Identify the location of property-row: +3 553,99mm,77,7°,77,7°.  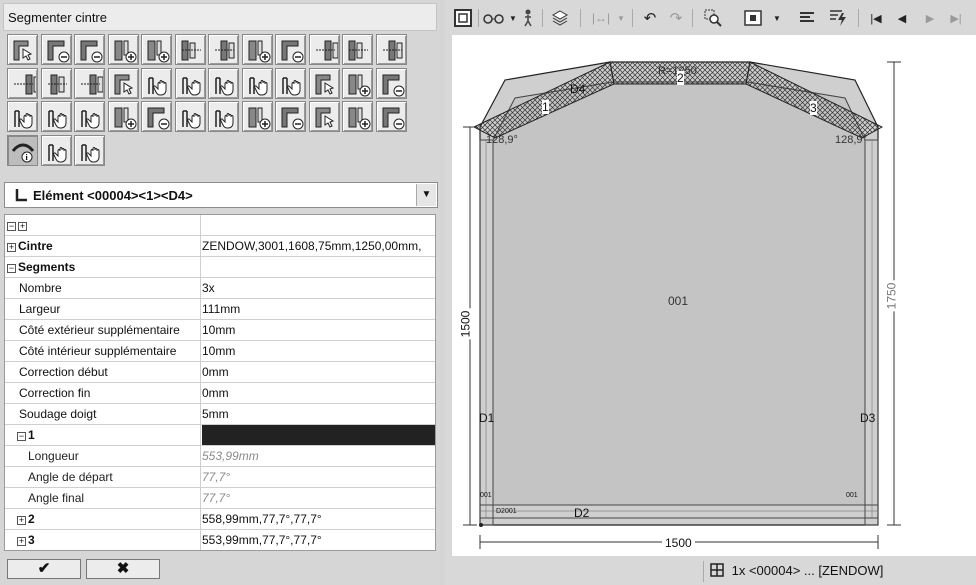
(220, 540).